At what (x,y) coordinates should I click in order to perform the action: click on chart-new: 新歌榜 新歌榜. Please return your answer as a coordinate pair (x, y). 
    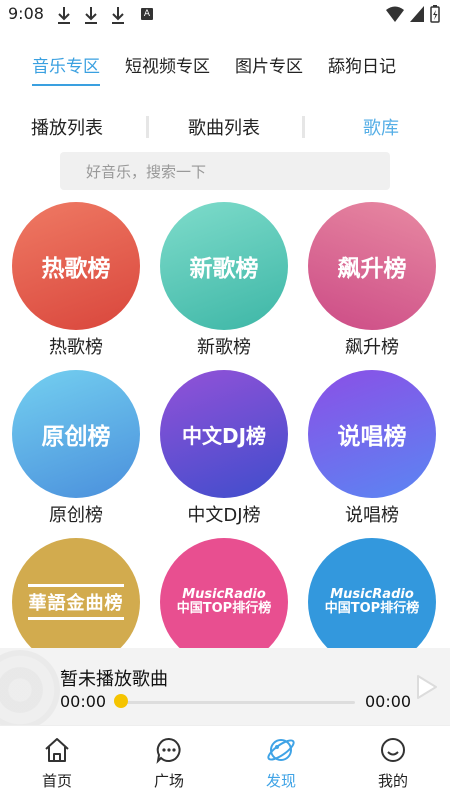
    Looking at the image, I should click on (224, 280).